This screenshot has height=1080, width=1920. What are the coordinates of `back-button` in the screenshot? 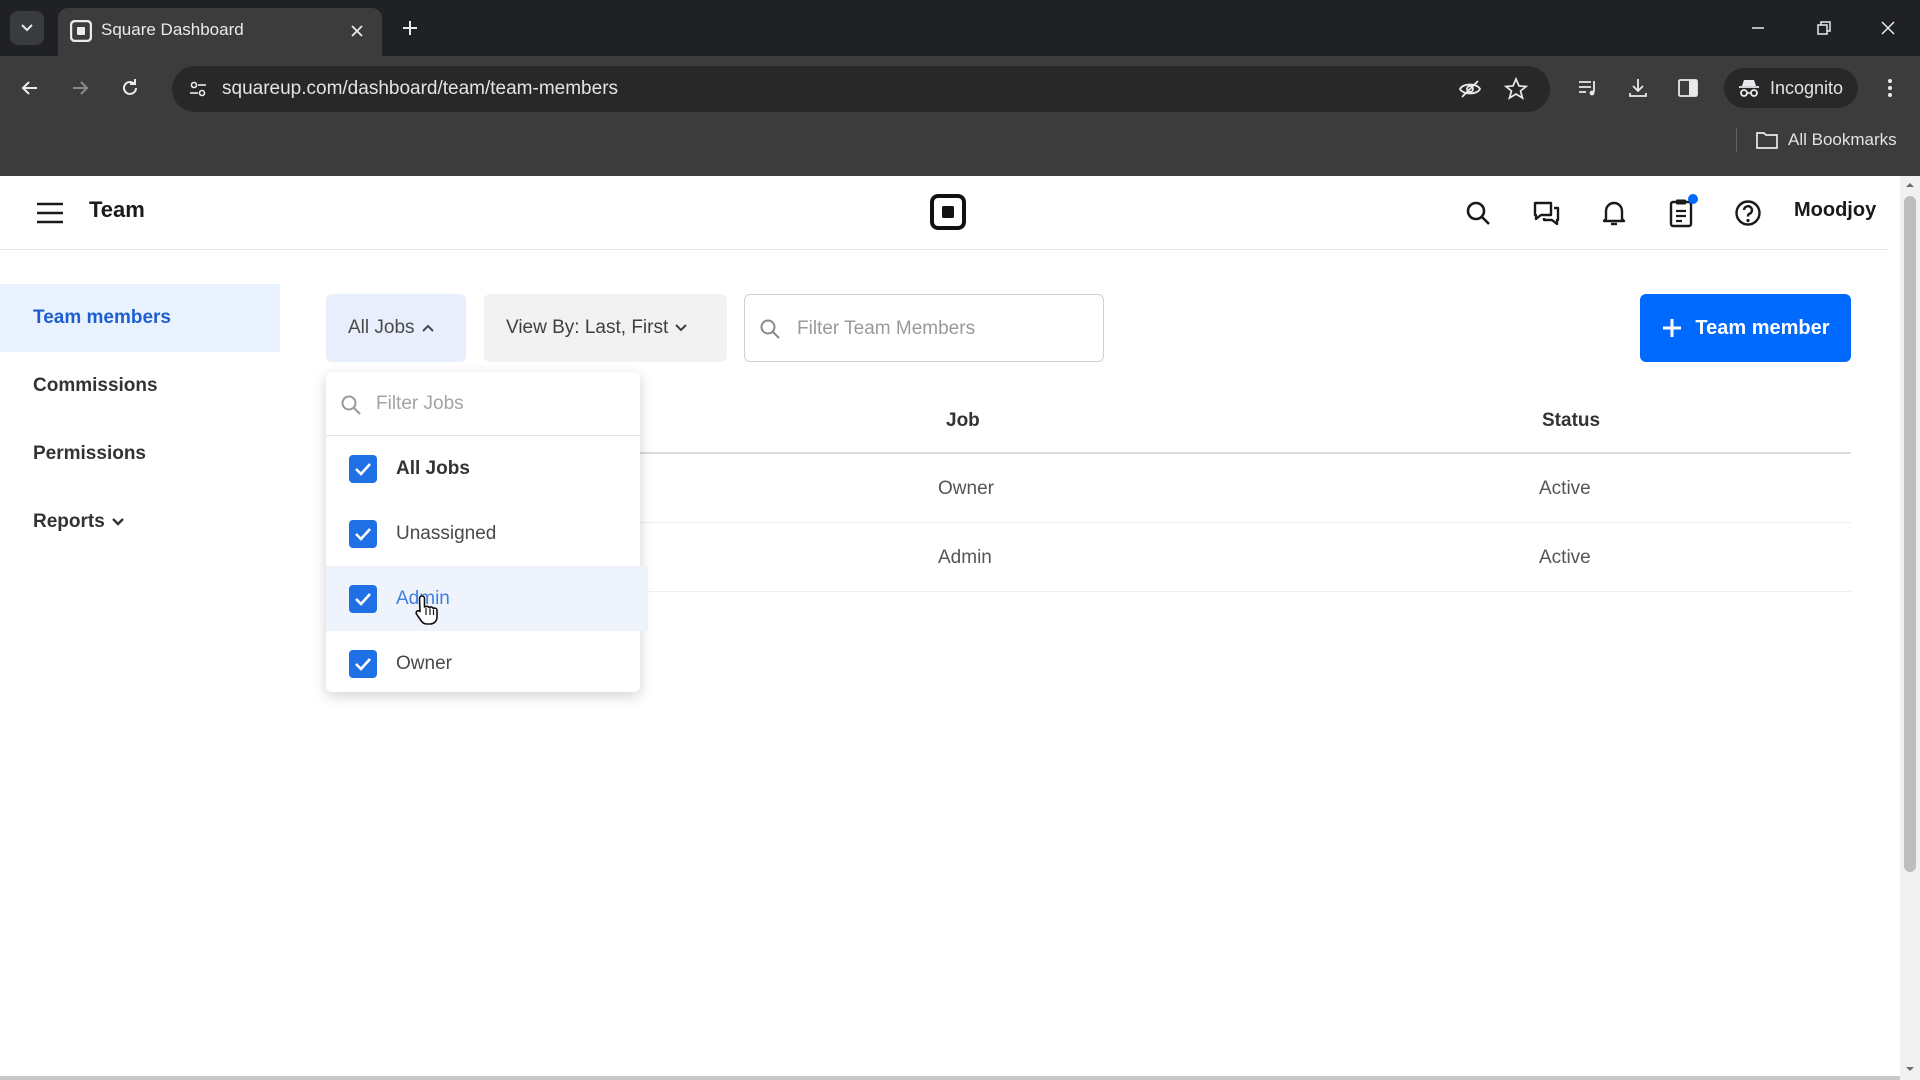 It's located at (30, 88).